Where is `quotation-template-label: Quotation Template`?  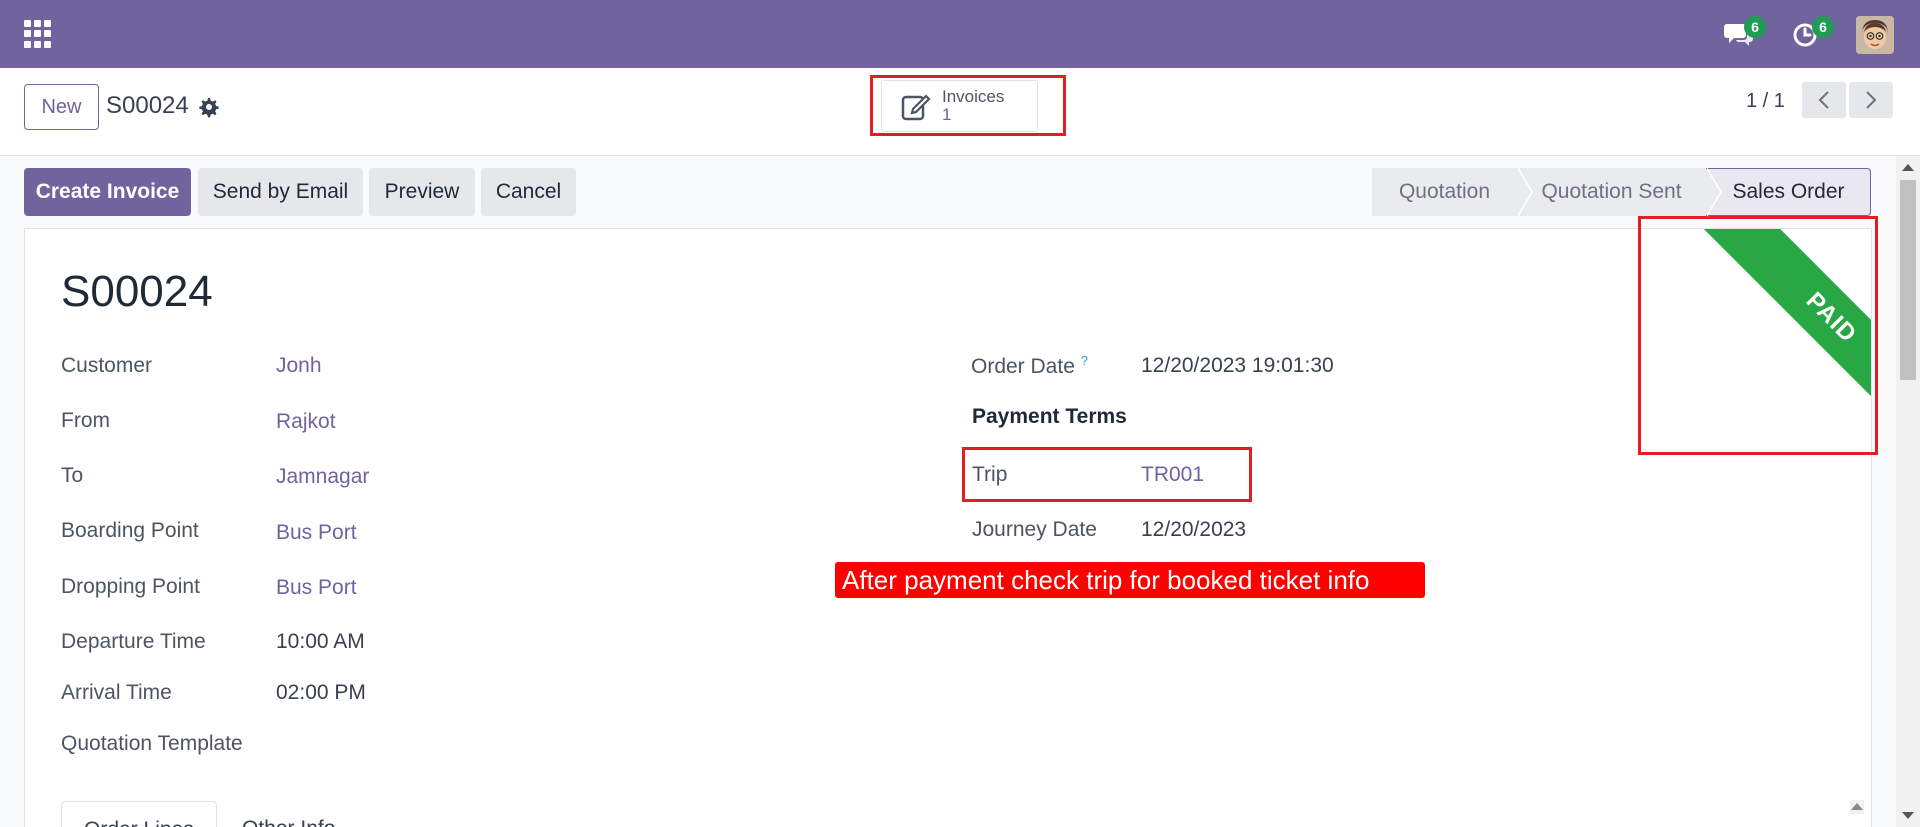 quotation-template-label: Quotation Template is located at coordinates (152, 743).